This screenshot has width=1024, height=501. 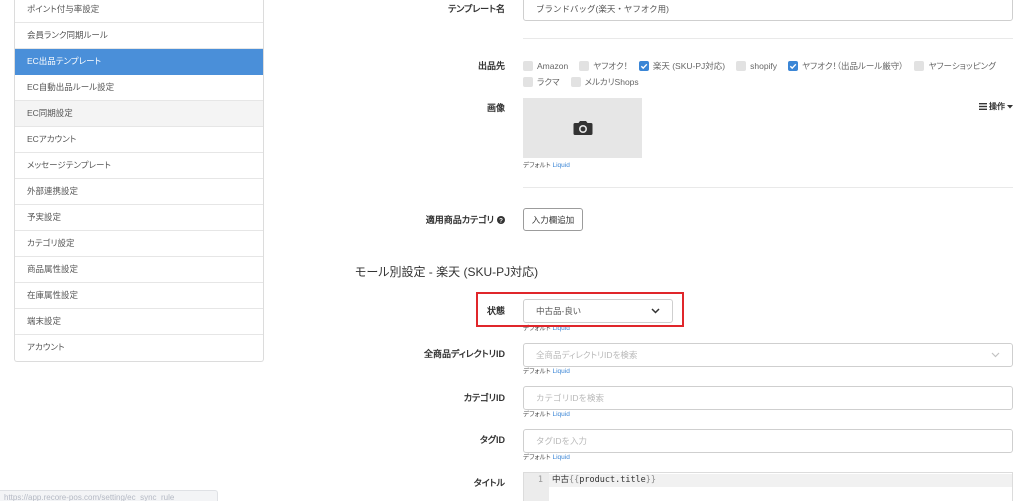 I want to click on sidebar-item-ec-listing-template: EC出品テンプレート, so click(x=139, y=62).